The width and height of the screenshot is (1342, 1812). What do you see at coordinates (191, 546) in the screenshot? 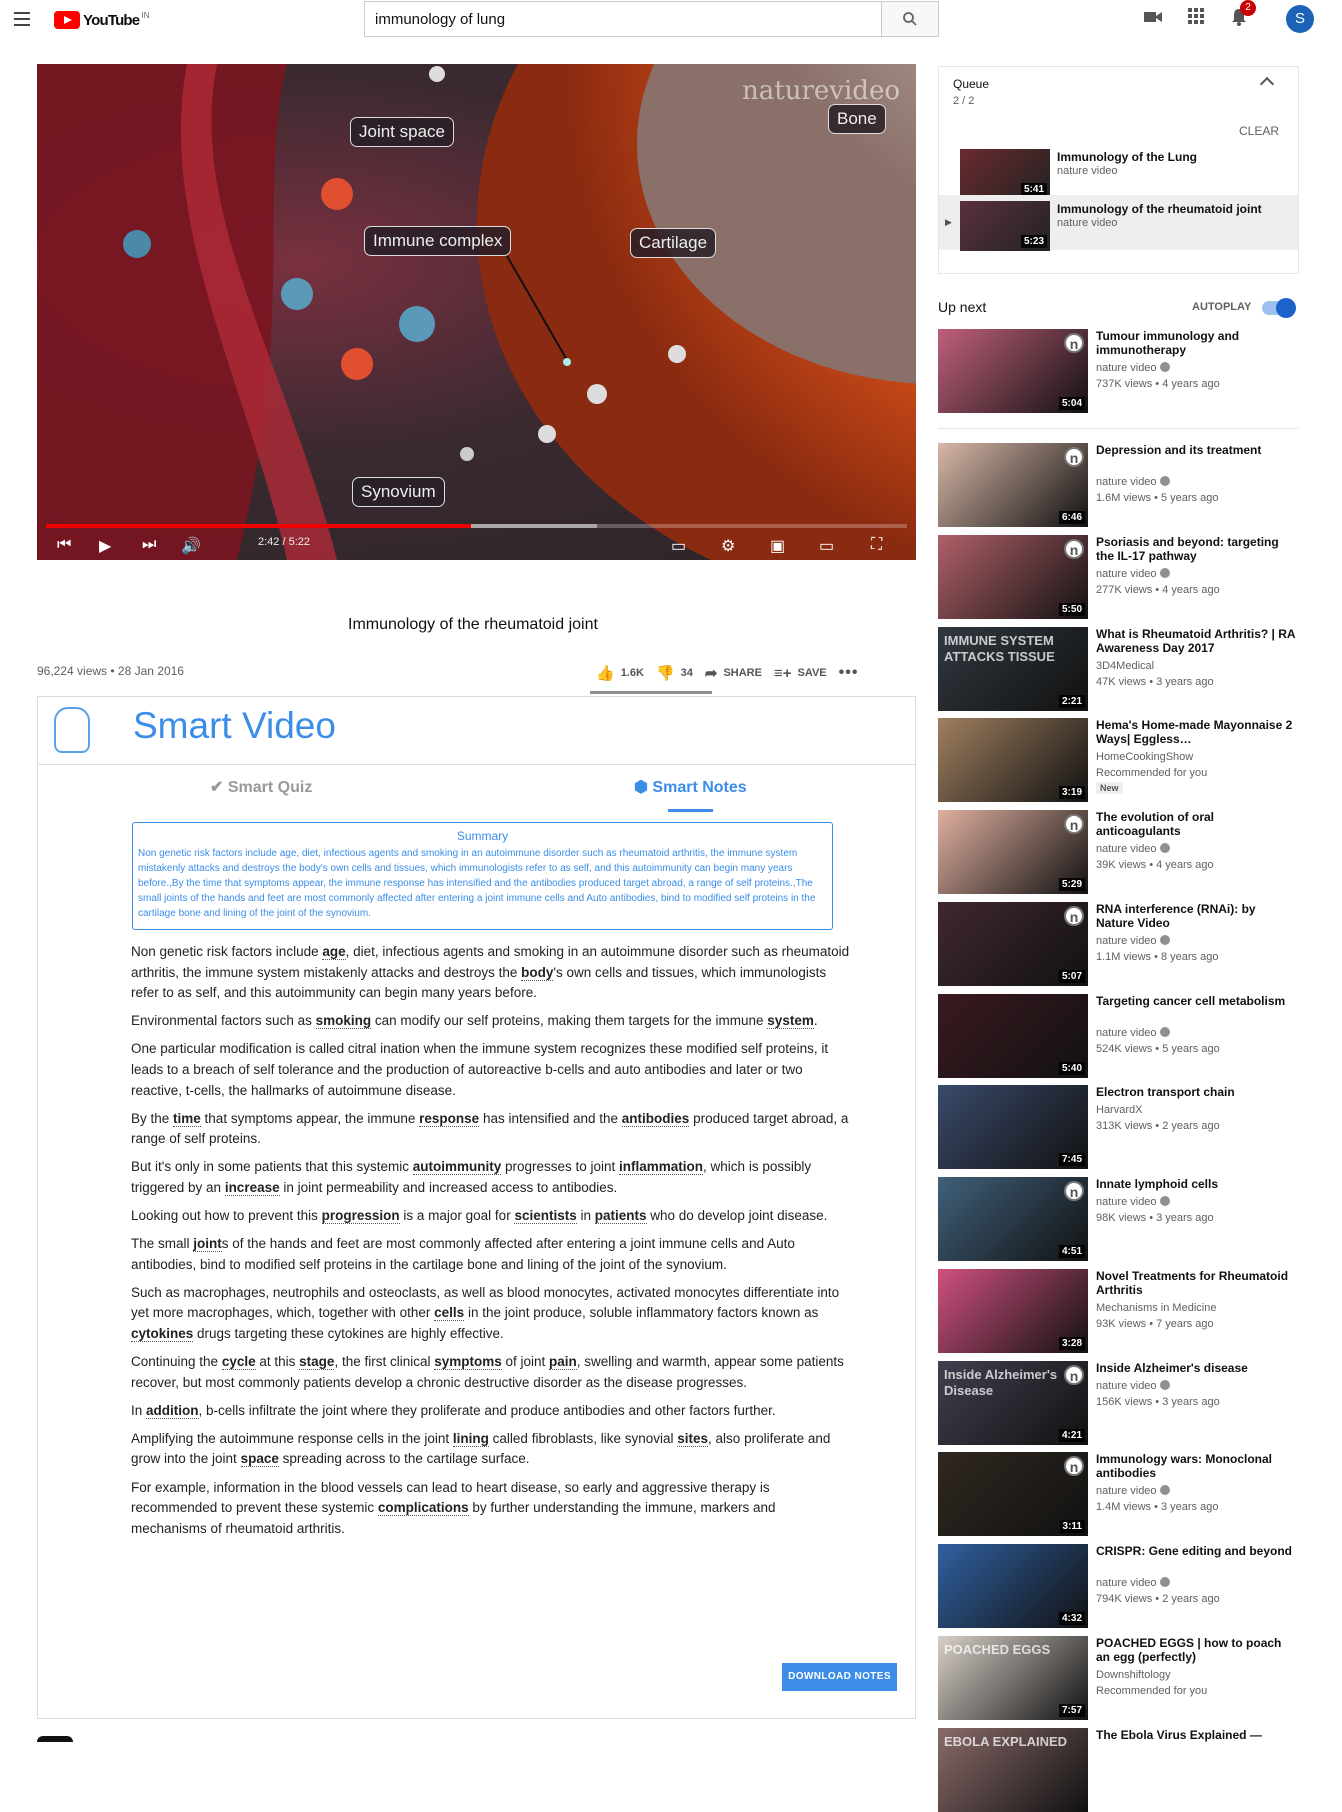
I see `volume-icon: 🔊` at bounding box center [191, 546].